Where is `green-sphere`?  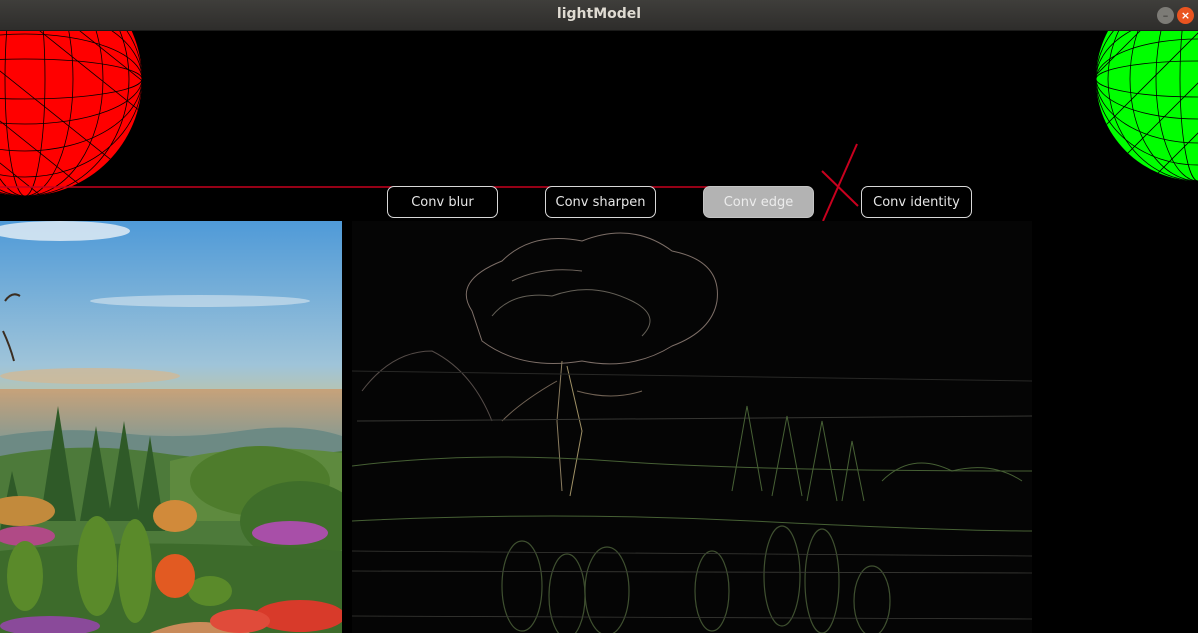
green-sphere is located at coordinates (1147, 106).